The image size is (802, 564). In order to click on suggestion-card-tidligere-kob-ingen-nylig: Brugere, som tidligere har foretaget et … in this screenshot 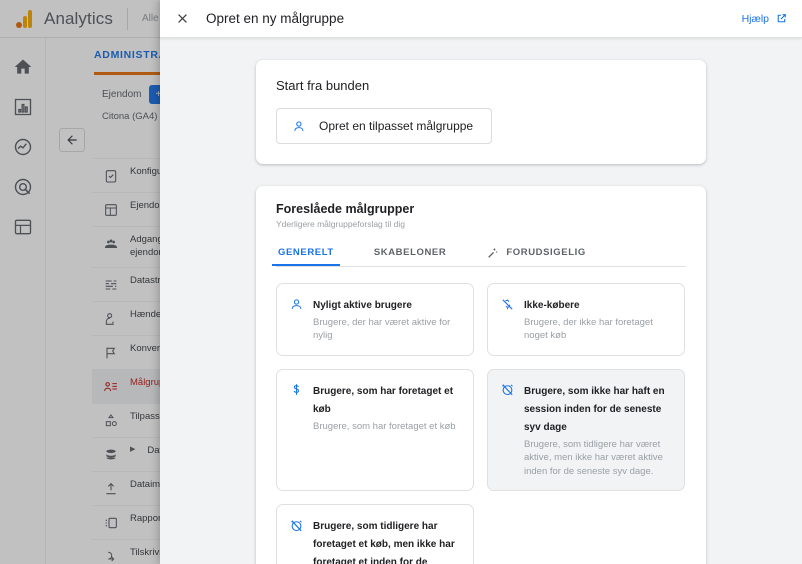, I will do `click(375, 534)`.